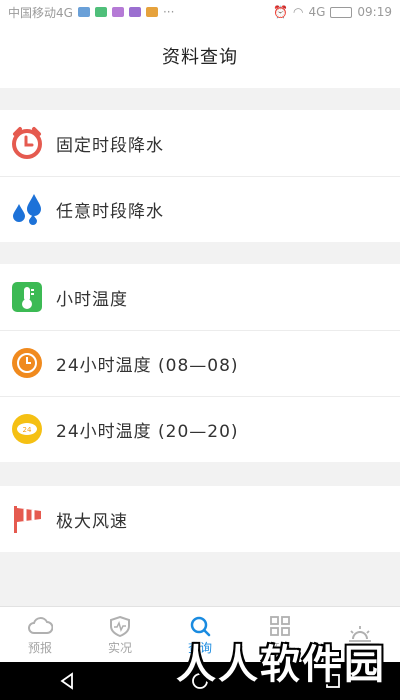 This screenshot has width=400, height=700. I want to click on tab-label: 预报, so click(39, 647).